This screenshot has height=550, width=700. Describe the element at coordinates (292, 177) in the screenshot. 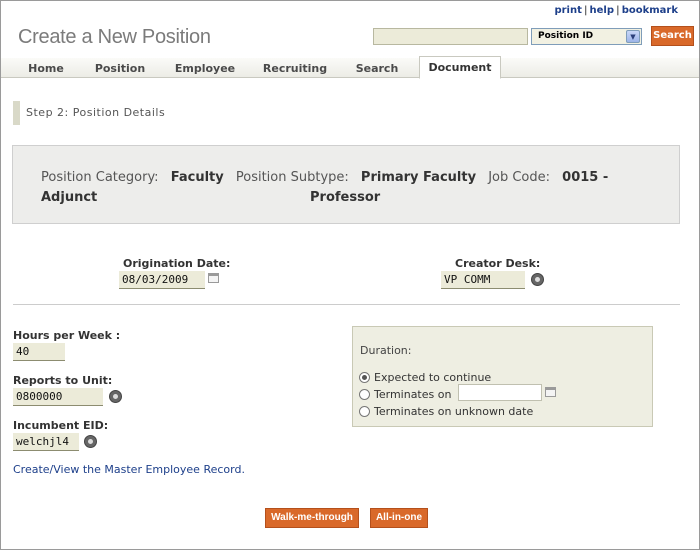

I see `subtype-label: Position Subtype:` at that location.